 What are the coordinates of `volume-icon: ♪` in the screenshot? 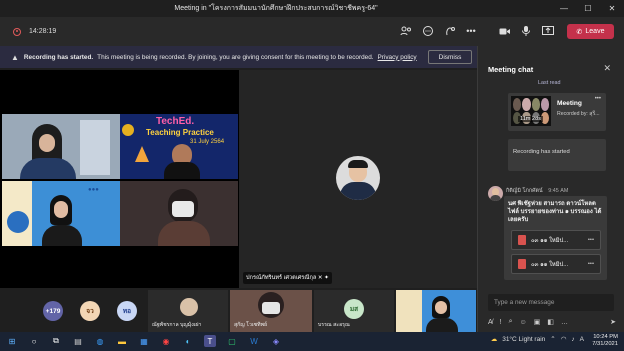 It's located at (572, 339).